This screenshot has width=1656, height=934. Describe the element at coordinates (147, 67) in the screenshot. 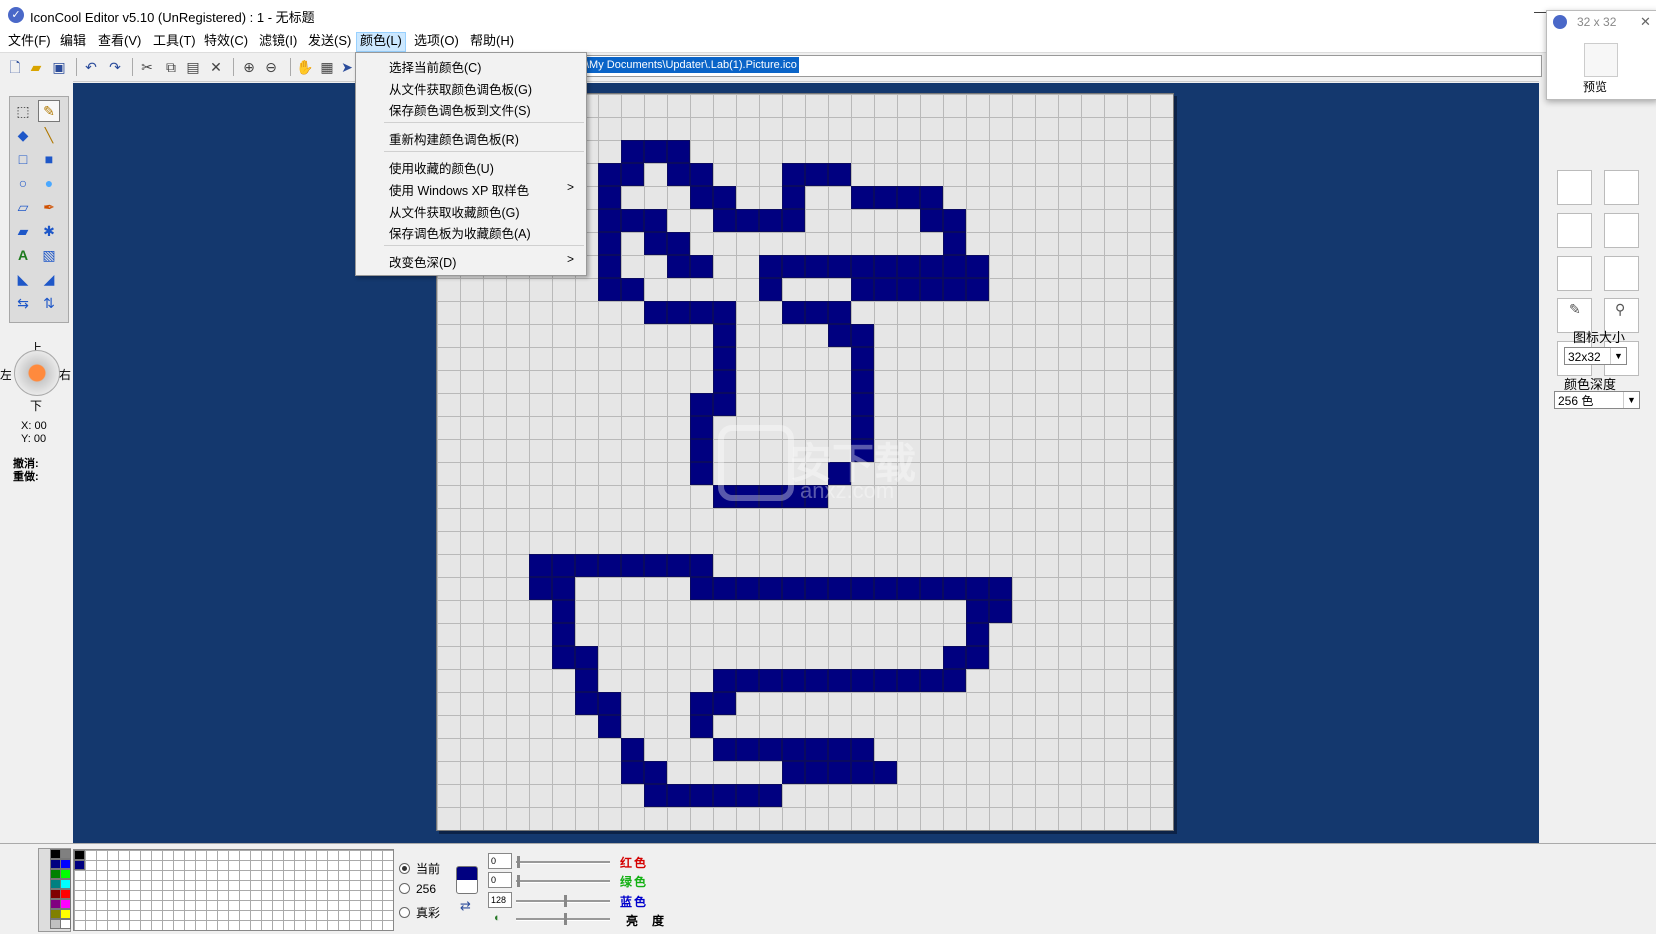

I see `cut-icon: ✂` at that location.